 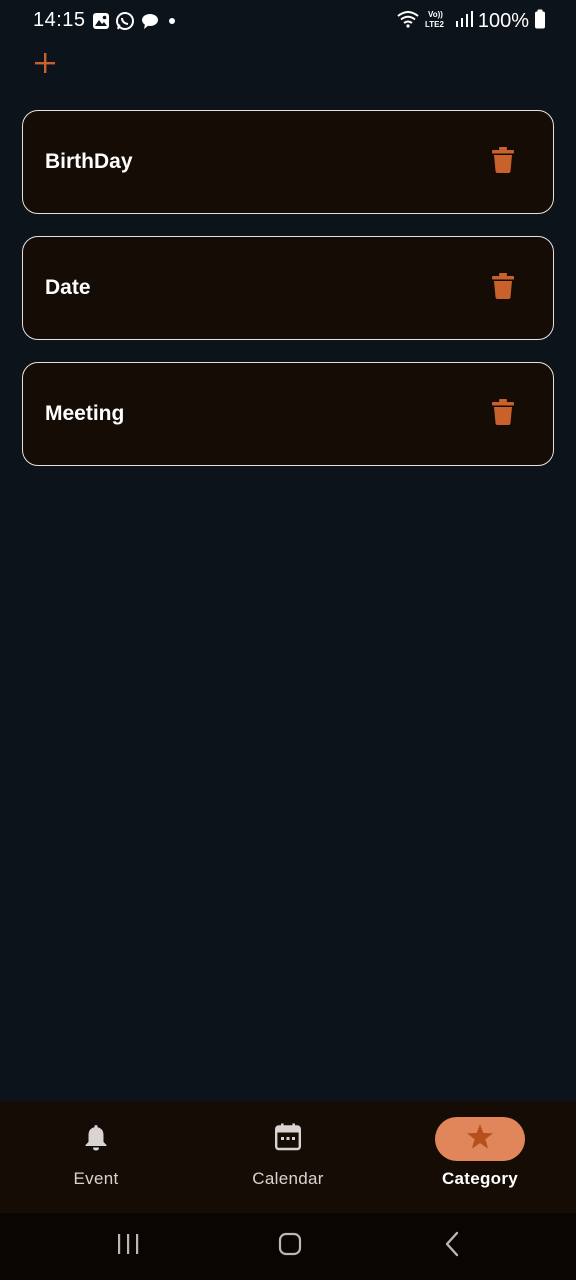 I want to click on bottom-navigation: Event Calendar Category, so click(x=288, y=1157).